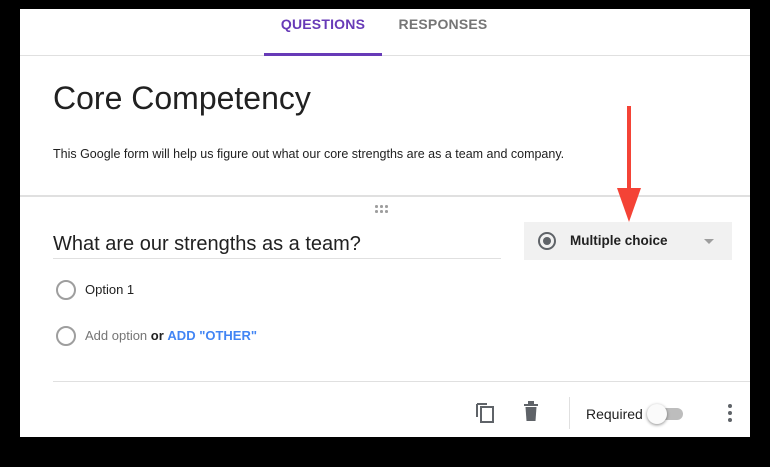 The width and height of the screenshot is (770, 467). Describe the element at coordinates (182, 98) in the screenshot. I see `form-title: Core Competency` at that location.